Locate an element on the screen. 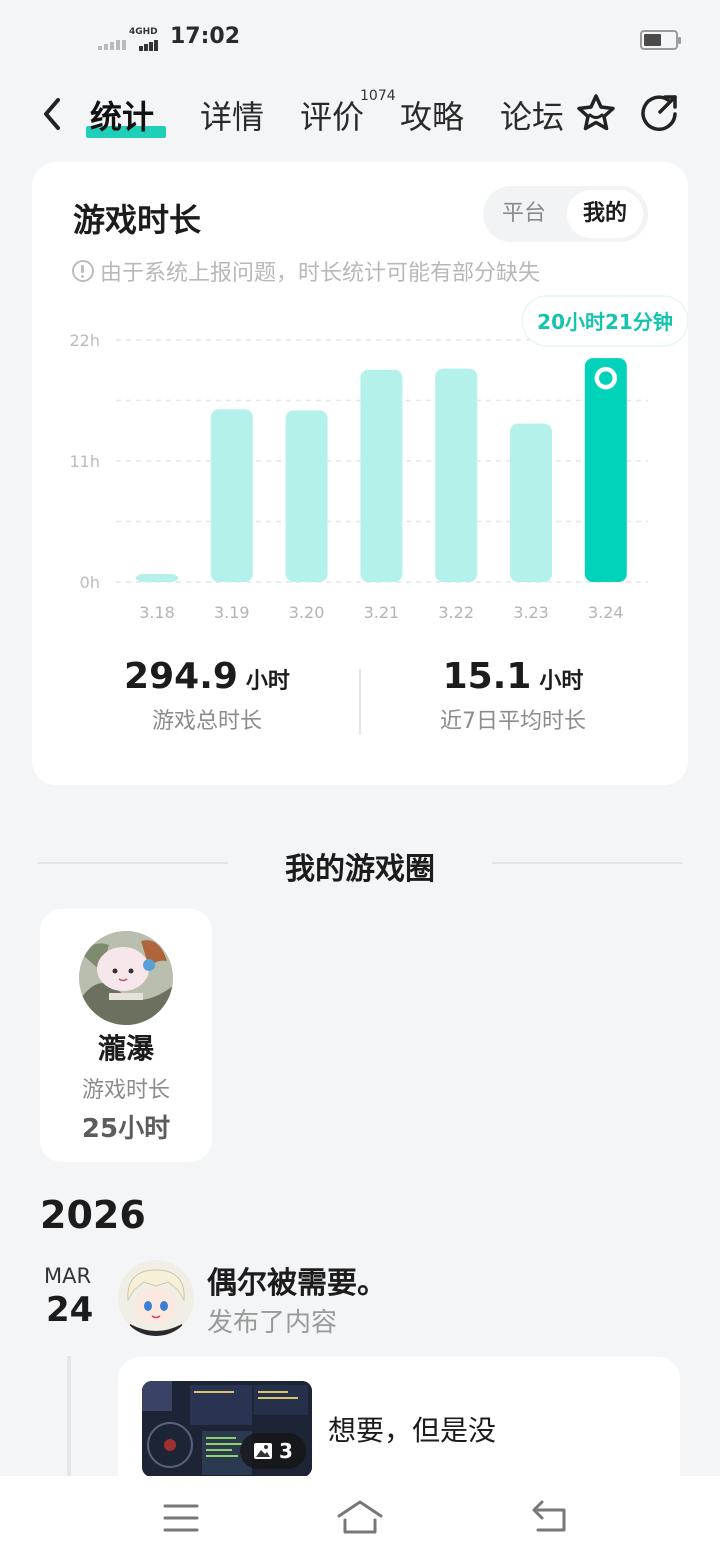 Image resolution: width=720 pixels, height=1560 pixels. avg-playtime-label: 近7日平均时长 is located at coordinates (513, 721).